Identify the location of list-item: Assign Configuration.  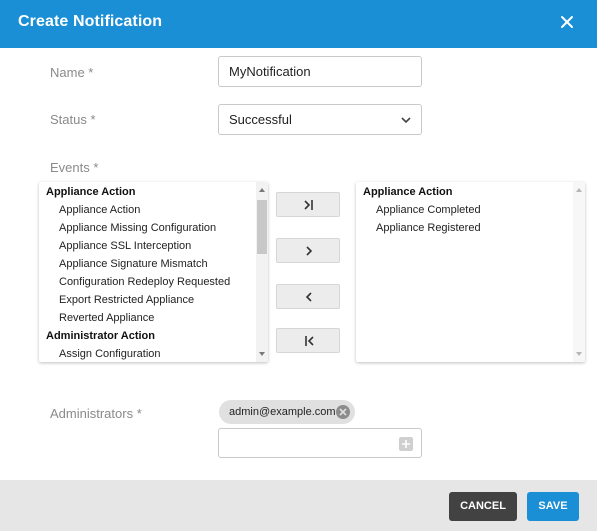
(153, 353).